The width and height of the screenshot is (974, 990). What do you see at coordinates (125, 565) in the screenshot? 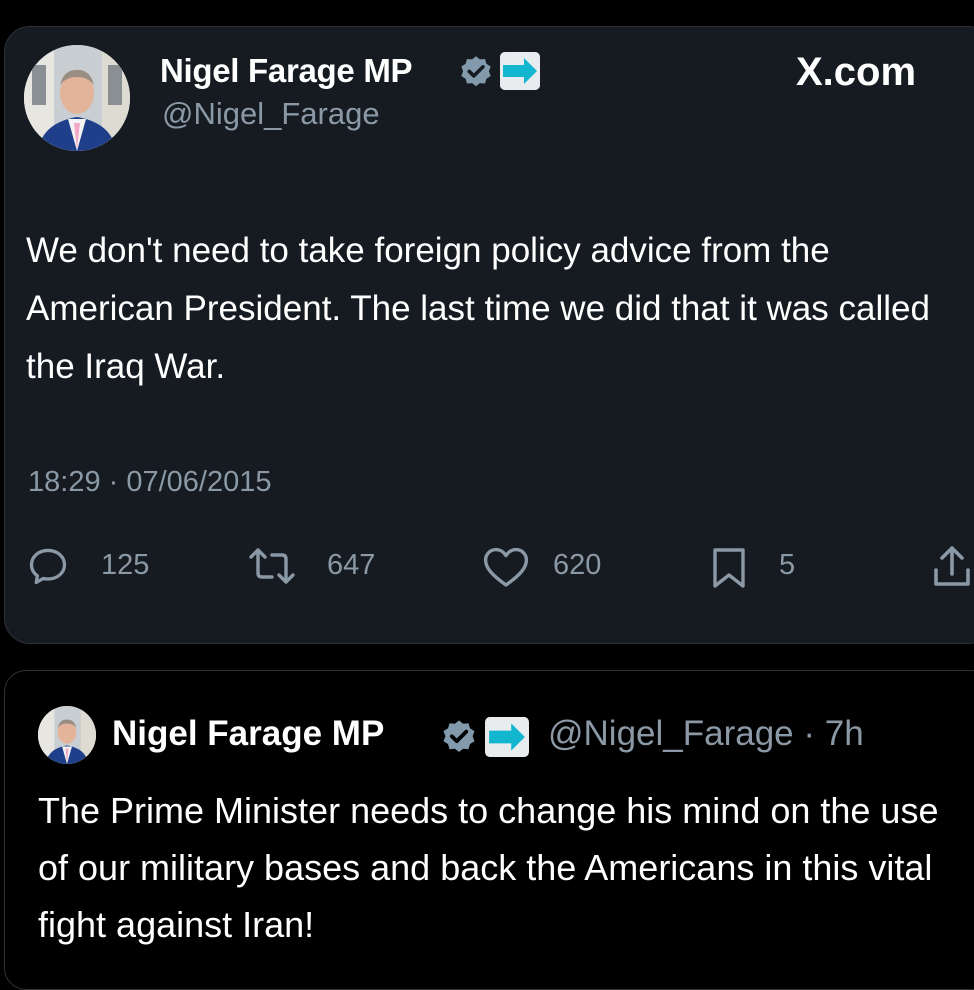
I see `reply-count: 125` at bounding box center [125, 565].